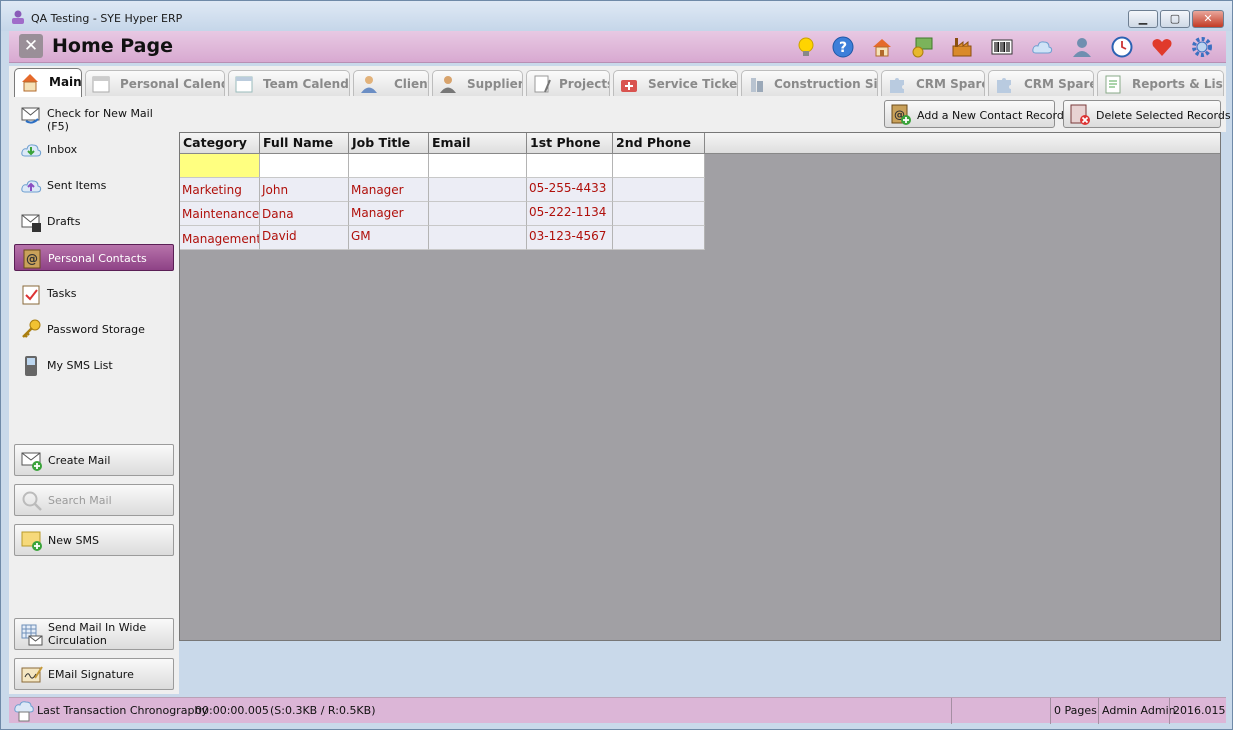 The width and height of the screenshot is (1233, 730). Describe the element at coordinates (122, 710) in the screenshot. I see `status-label: Last Transaction Chronography` at that location.